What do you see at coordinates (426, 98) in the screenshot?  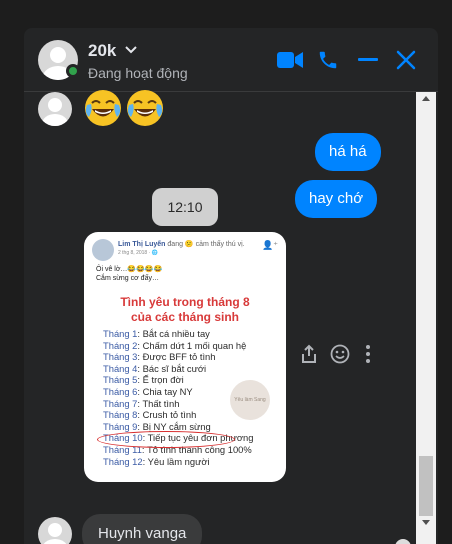 I see `scroll-up-arrow-icon` at bounding box center [426, 98].